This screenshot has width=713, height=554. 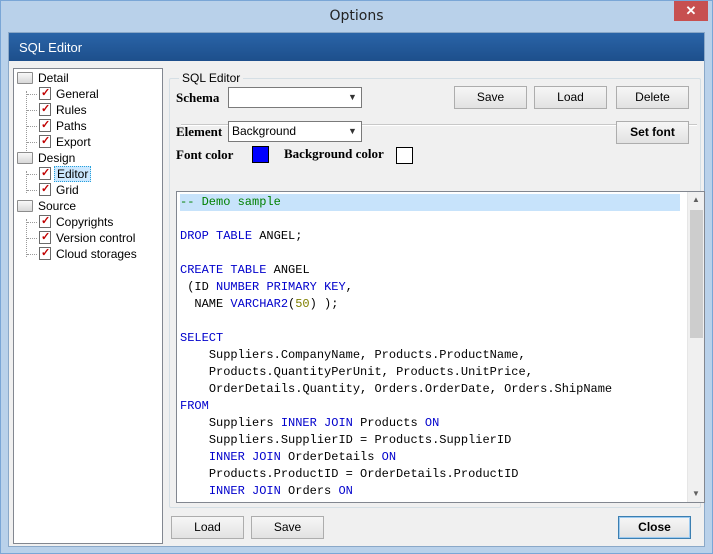 What do you see at coordinates (73, 142) in the screenshot?
I see `tree-item-label: Export` at bounding box center [73, 142].